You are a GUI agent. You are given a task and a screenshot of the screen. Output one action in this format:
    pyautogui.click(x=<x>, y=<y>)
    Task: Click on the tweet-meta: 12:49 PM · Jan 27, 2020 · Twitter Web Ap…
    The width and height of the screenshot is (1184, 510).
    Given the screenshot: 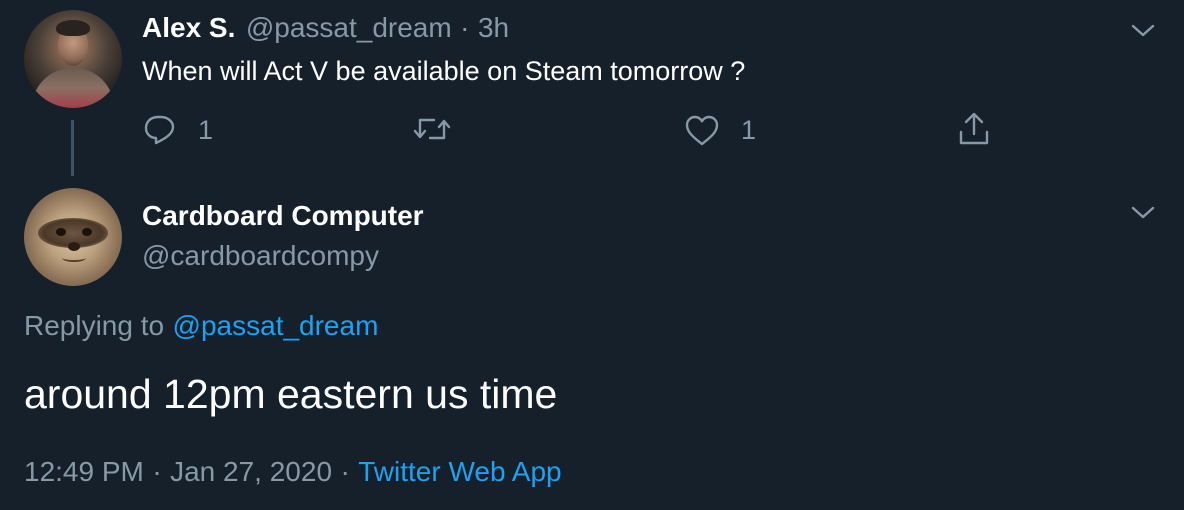 What is the action you would take?
    pyautogui.click(x=293, y=472)
    